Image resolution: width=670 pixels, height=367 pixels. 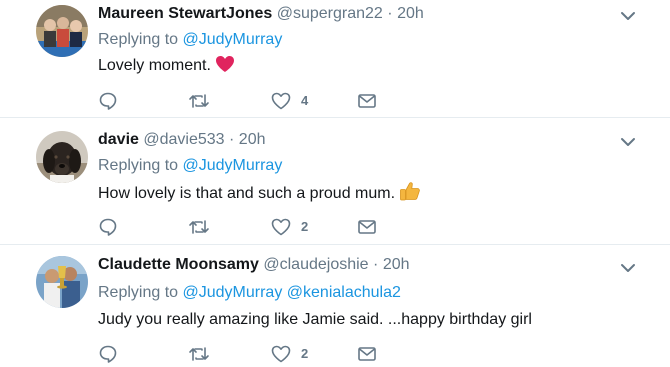 I want to click on display-name: davie, so click(x=118, y=139).